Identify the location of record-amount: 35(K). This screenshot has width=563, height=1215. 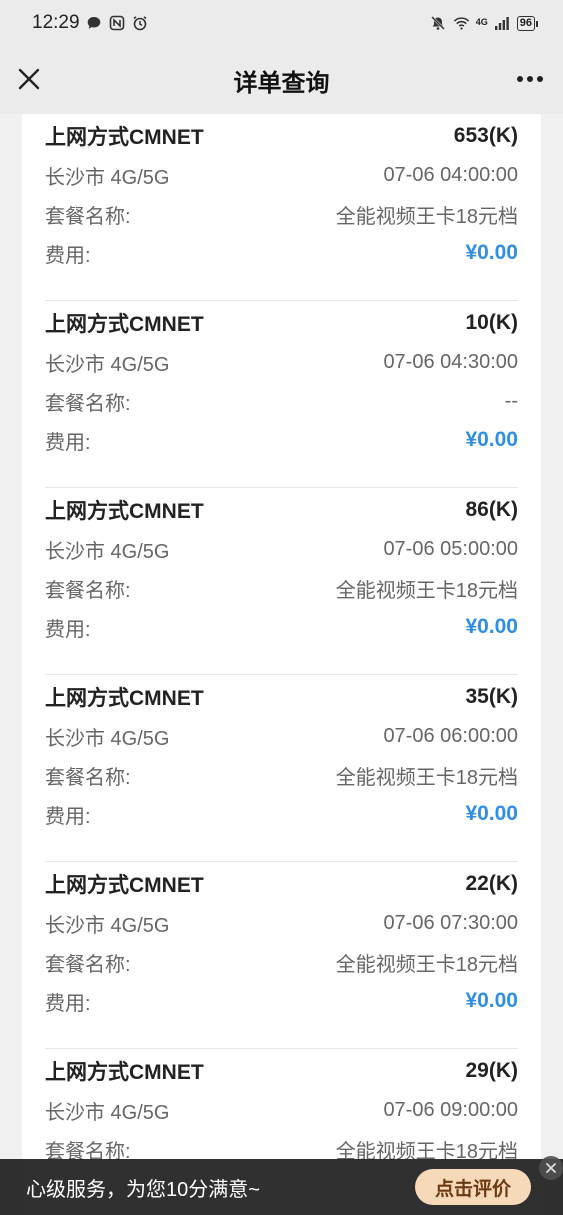
(491, 696).